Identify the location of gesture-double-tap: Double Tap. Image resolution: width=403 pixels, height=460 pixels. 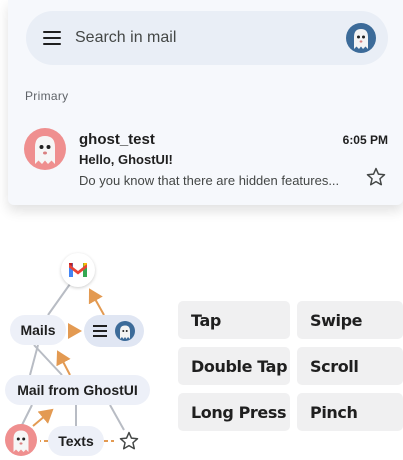
(234, 366).